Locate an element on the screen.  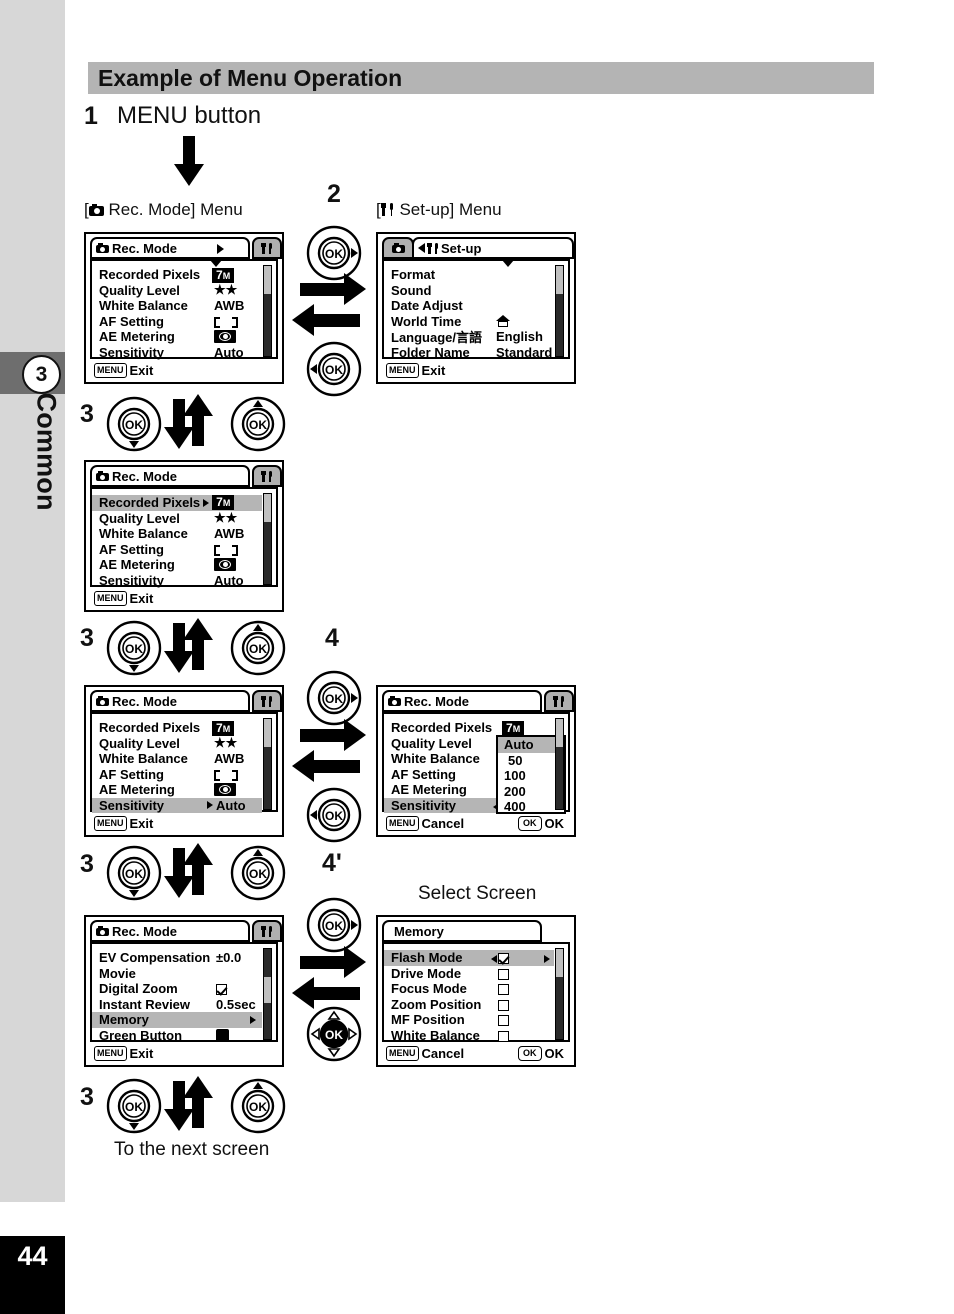
menu-row: MF Position is located at coordinates (476, 1020).